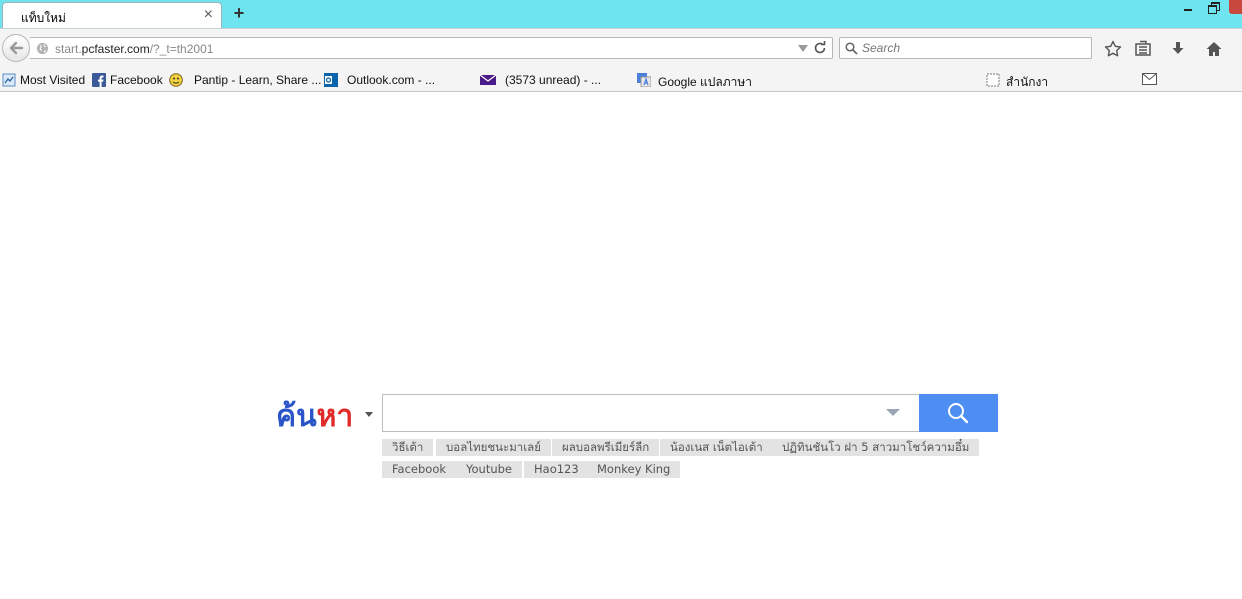 This screenshot has height=599, width=1242. Describe the element at coordinates (1214, 8) in the screenshot. I see `restore-window-icon` at that location.